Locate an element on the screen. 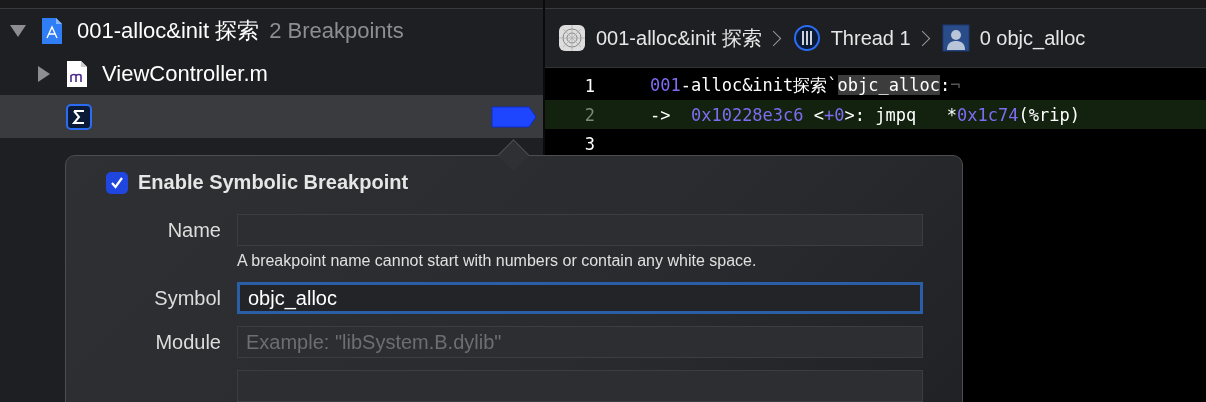  app-icon is located at coordinates (572, 38).